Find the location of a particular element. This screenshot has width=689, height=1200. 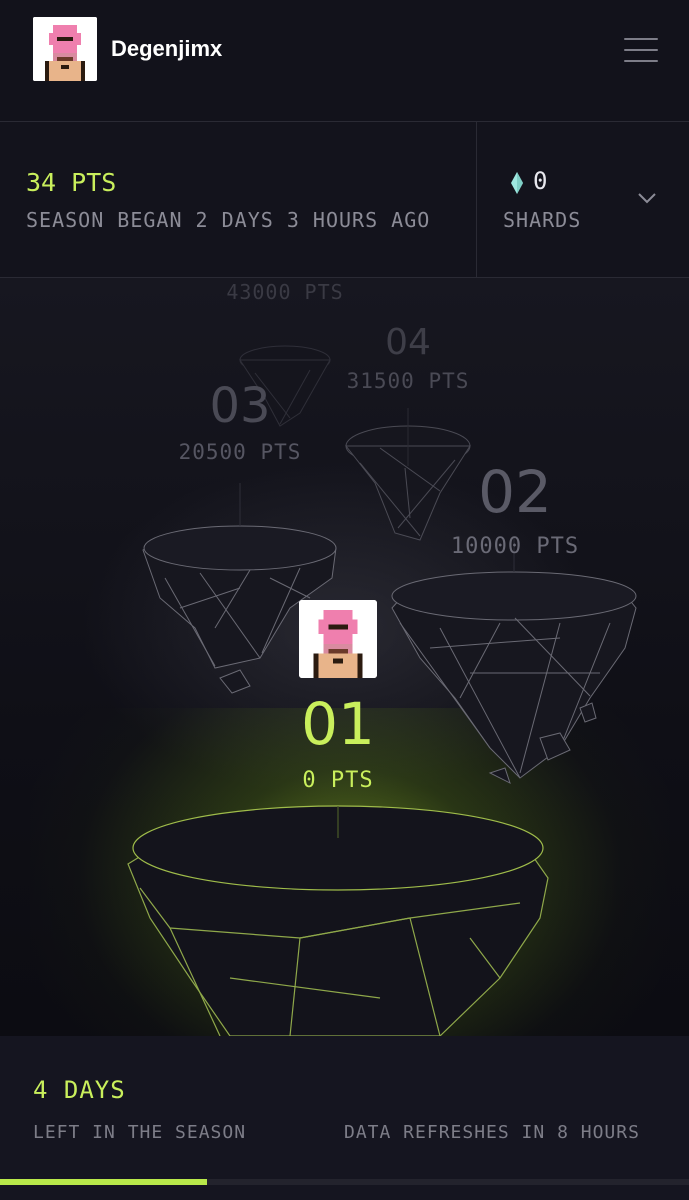

season-started-text: SEASON BEGAN 2 DAYS 3 HOURS AGO is located at coordinates (228, 220).